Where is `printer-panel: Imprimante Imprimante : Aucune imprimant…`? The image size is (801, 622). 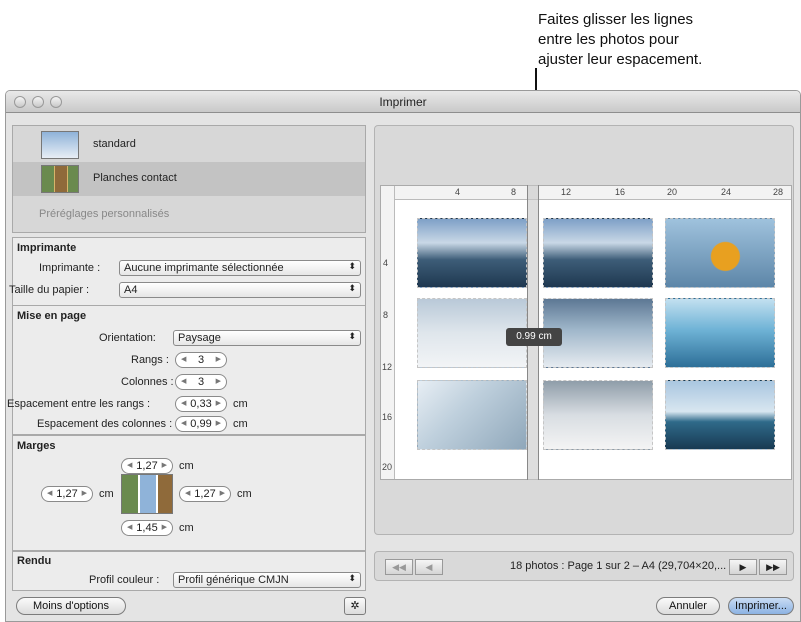
printer-panel: Imprimante Imprimante : Aucune imprimant… is located at coordinates (187, 273).